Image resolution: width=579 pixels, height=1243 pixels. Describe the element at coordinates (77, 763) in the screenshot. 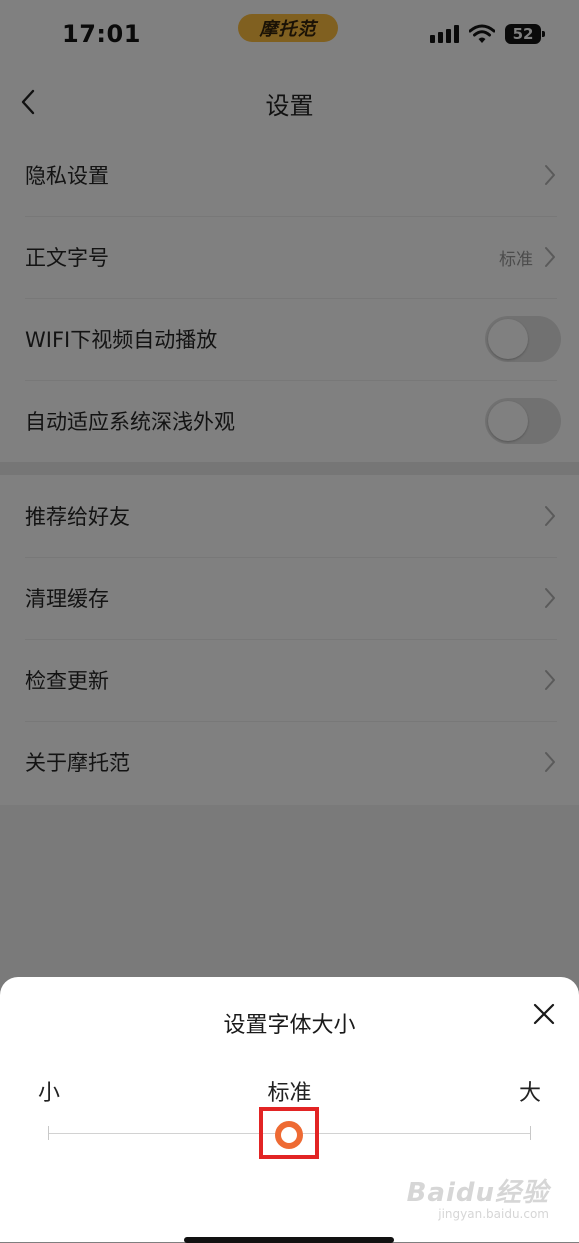

I see `setting-label: 关于摩托范` at that location.